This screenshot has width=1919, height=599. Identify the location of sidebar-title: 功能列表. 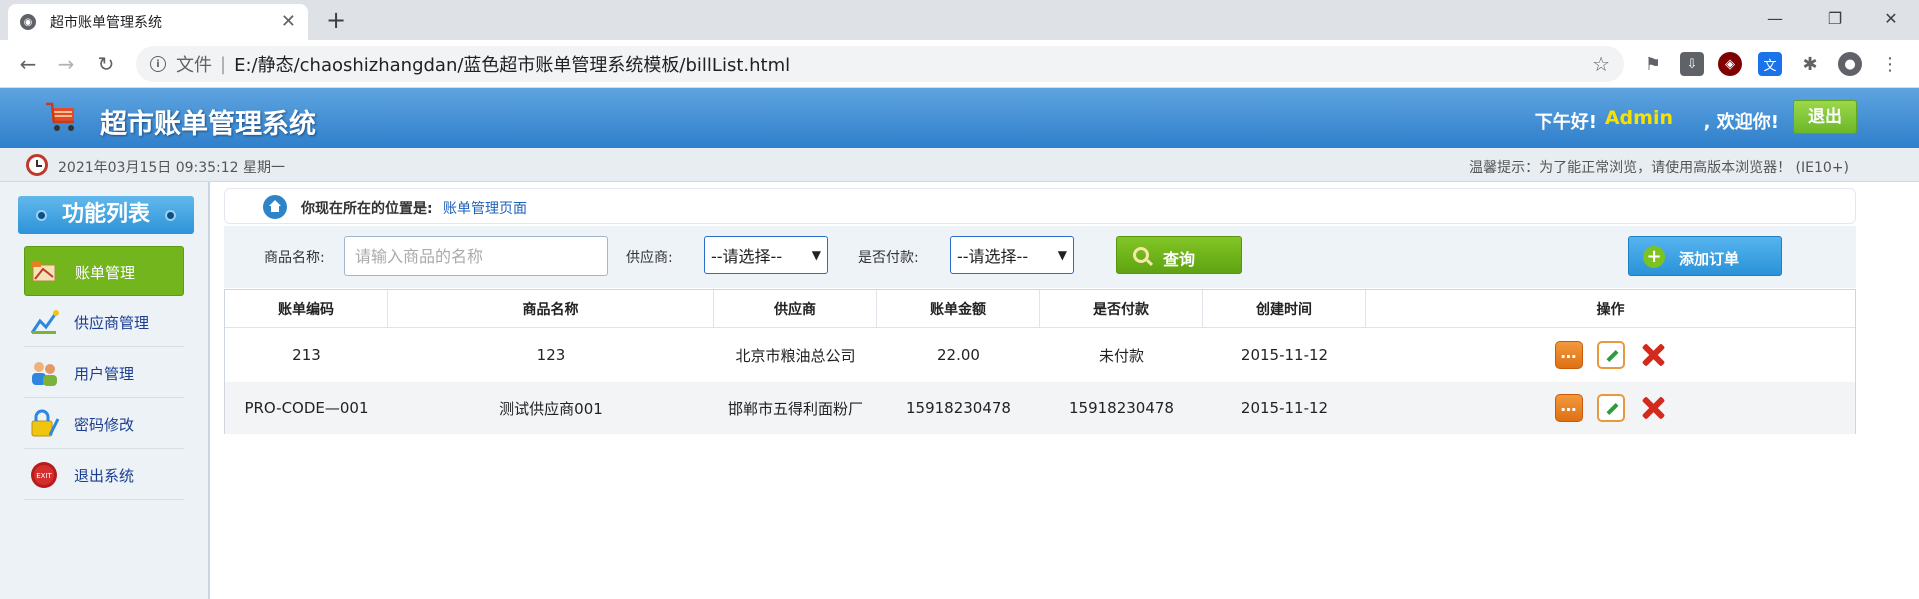
(106, 215).